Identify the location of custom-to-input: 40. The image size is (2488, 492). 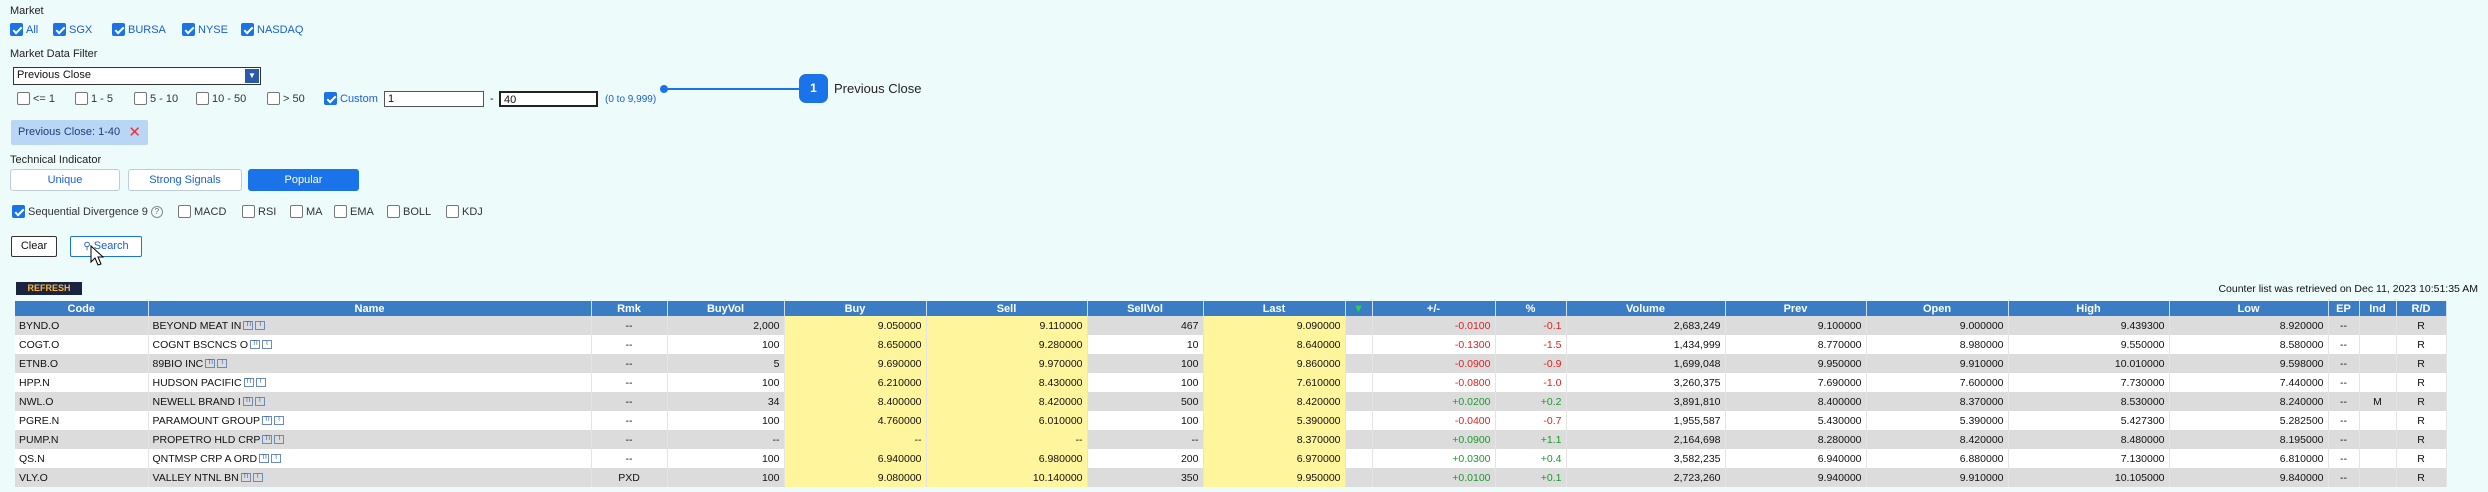
(548, 99).